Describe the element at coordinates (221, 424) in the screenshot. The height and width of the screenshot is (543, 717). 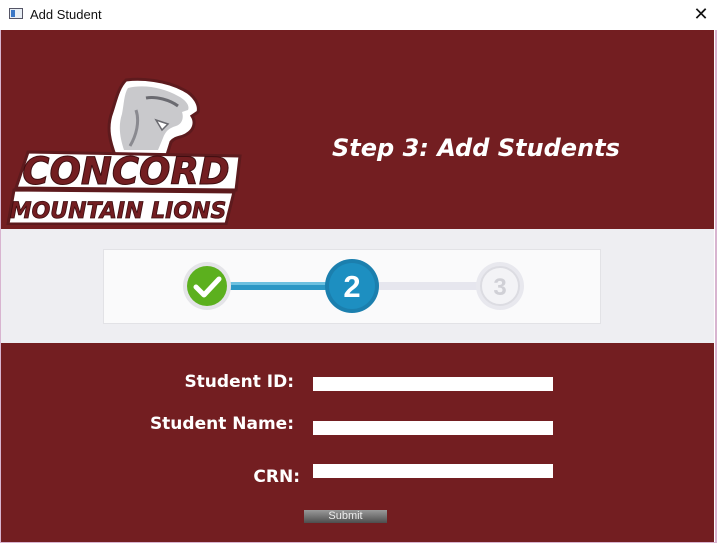
I see `student-name-label: Student Name:` at that location.